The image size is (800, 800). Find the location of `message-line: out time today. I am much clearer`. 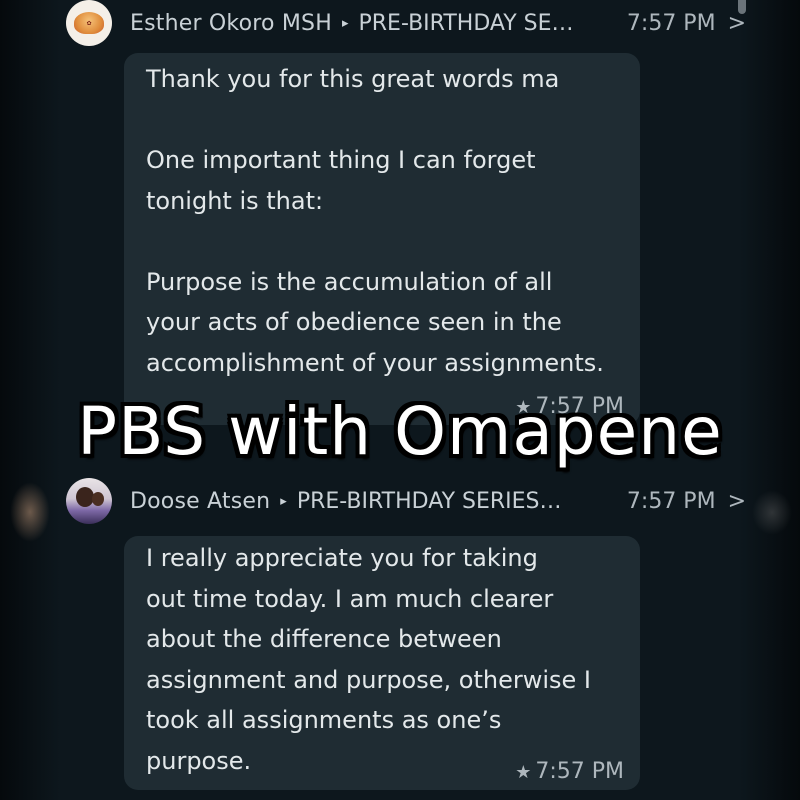

message-line: out time today. I am much clearer is located at coordinates (350, 598).